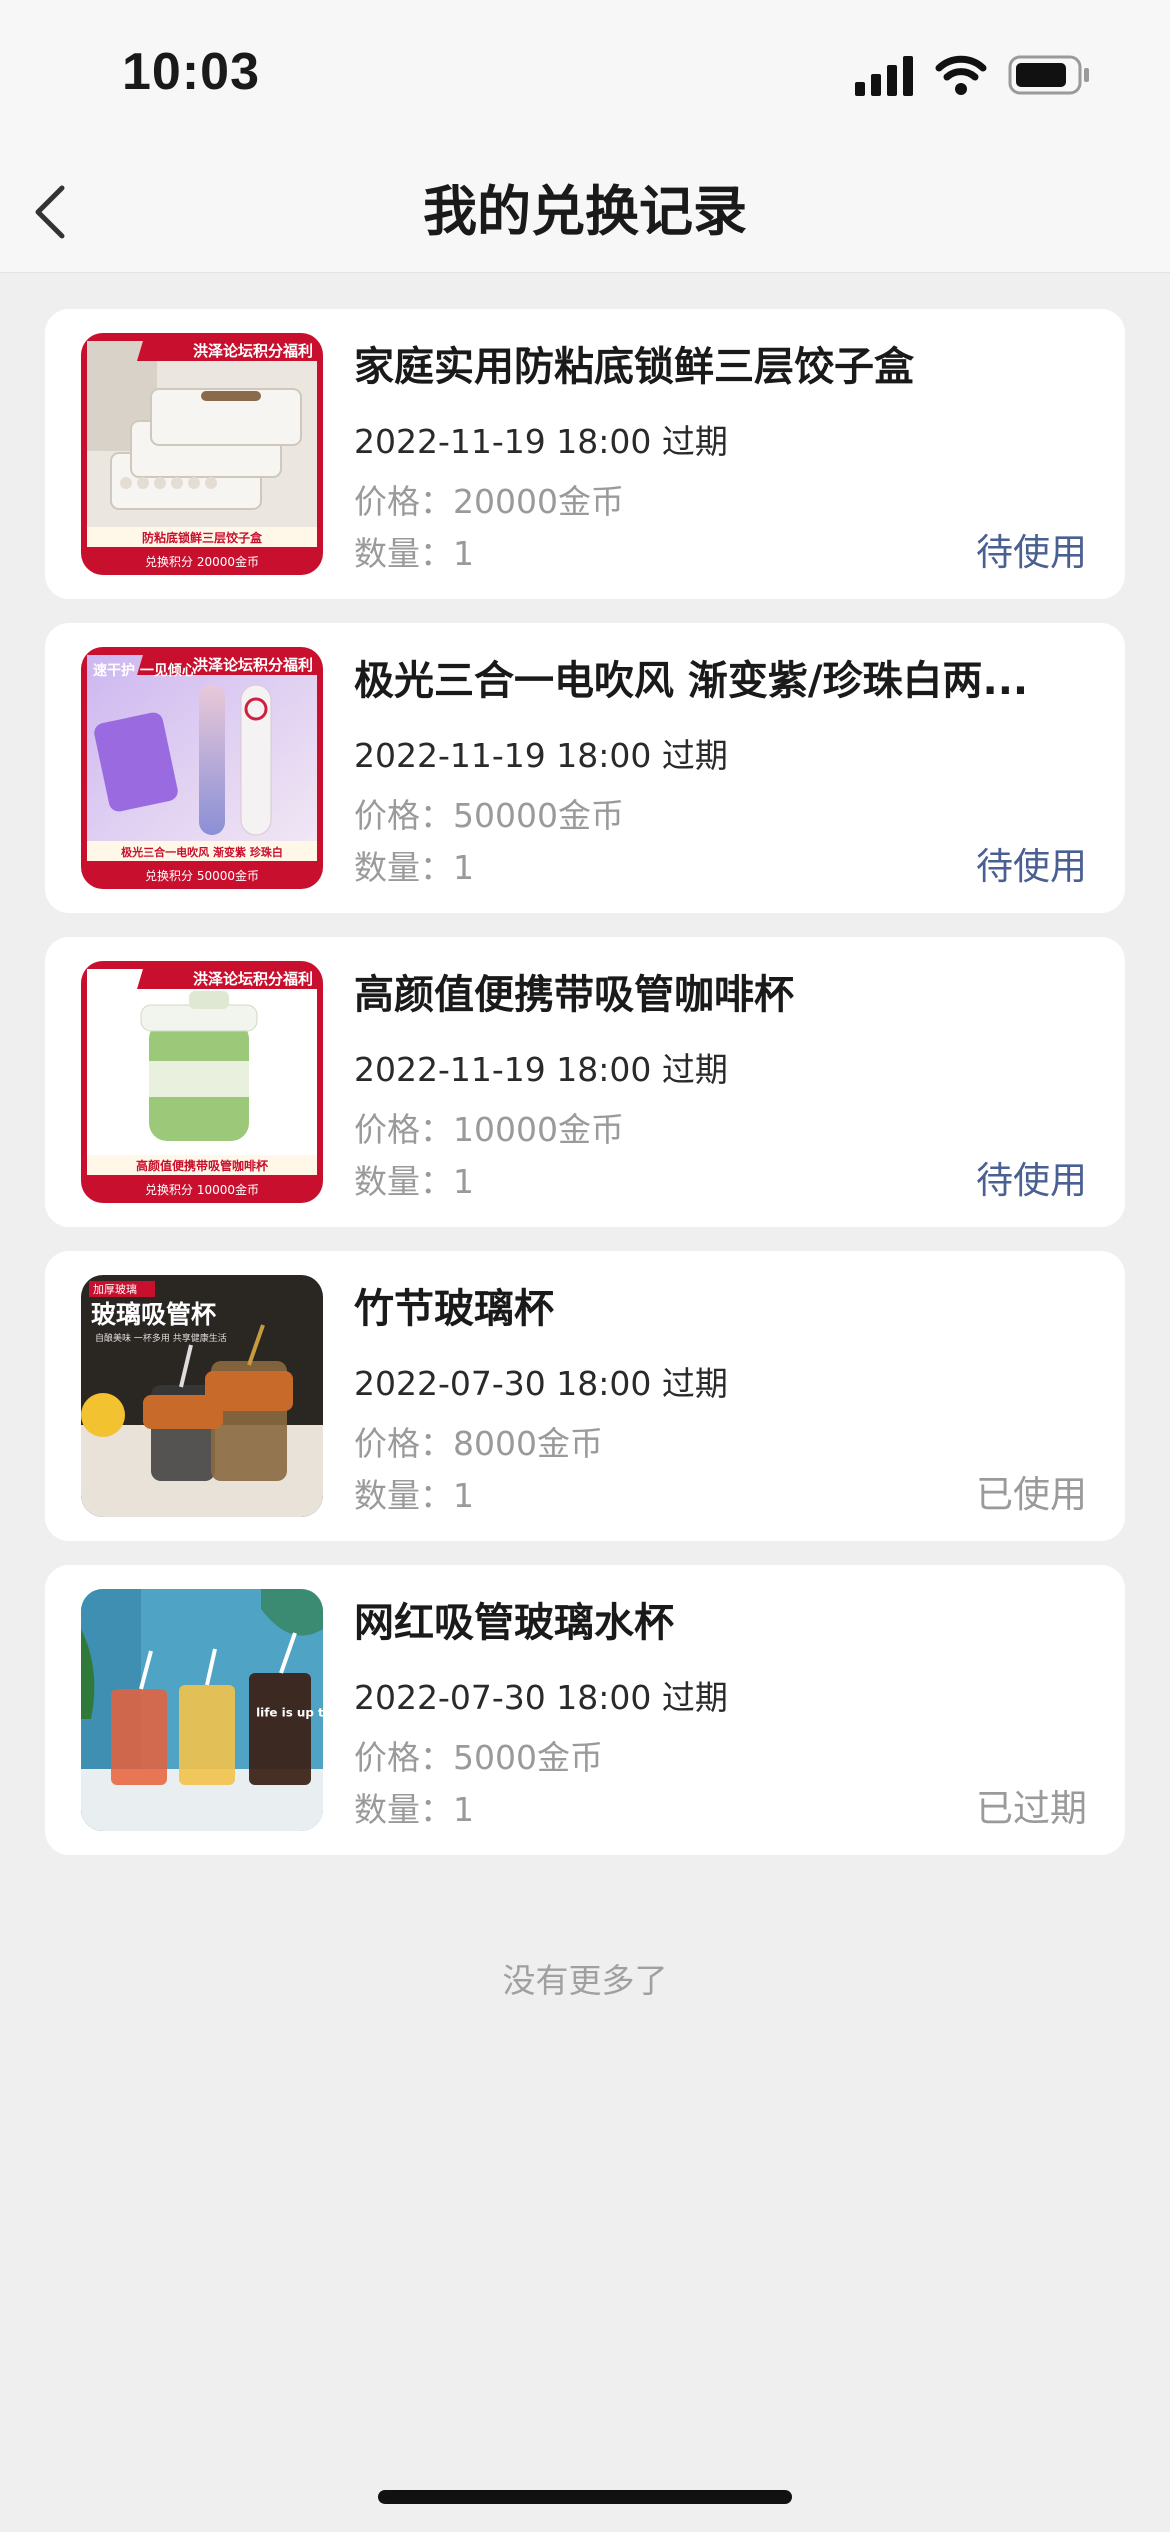  Describe the element at coordinates (144, 670) in the screenshot. I see `thumb-side-text: 速干护 一见倾心` at that location.